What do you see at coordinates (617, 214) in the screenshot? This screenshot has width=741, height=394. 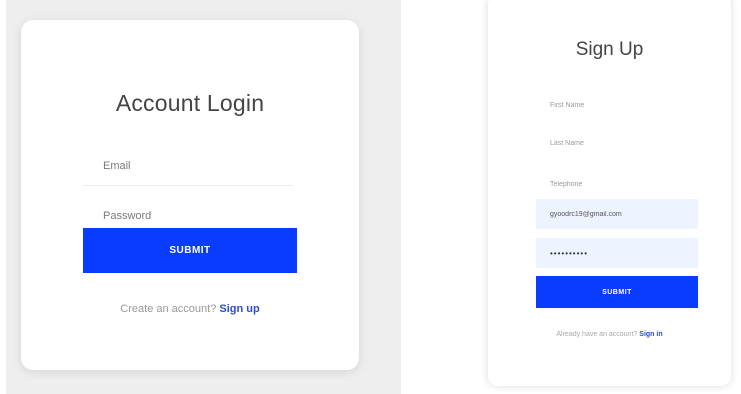 I see `signup-email-input` at bounding box center [617, 214].